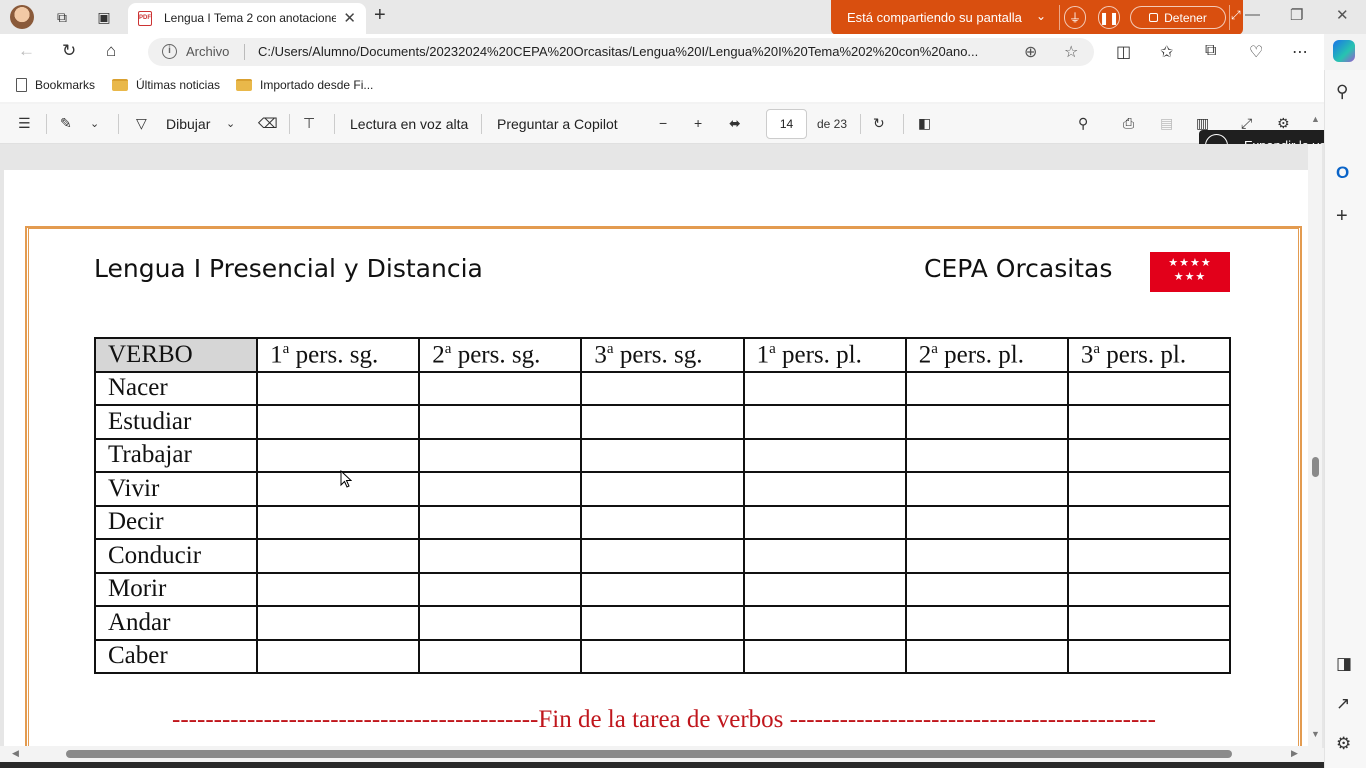 This screenshot has height=768, width=1366. Describe the element at coordinates (166, 85) in the screenshot. I see `bookmark-folder: Últimas noticias` at that location.